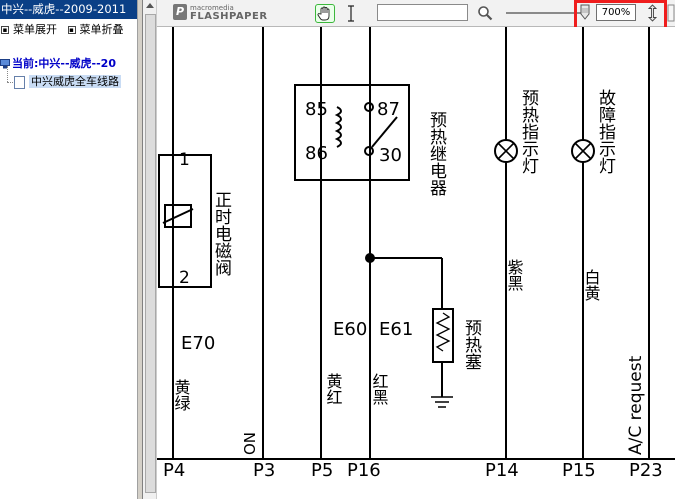  Describe the element at coordinates (605, 131) in the screenshot. I see `fault-lamp-label: 故障指示灯` at that location.